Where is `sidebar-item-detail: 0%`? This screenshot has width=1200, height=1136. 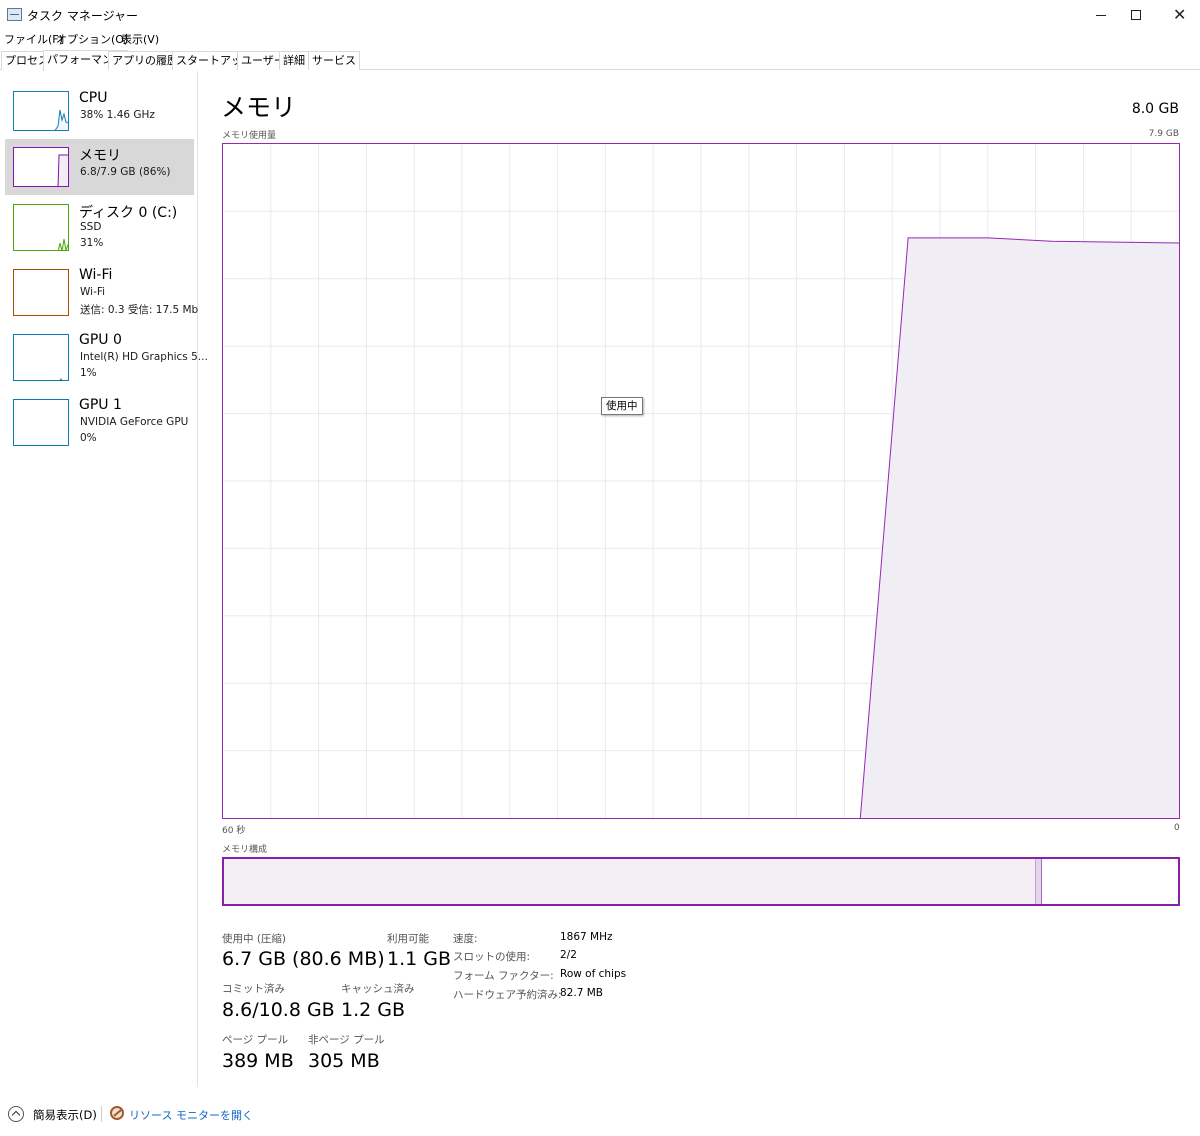 sidebar-item-detail: 0% is located at coordinates (88, 438).